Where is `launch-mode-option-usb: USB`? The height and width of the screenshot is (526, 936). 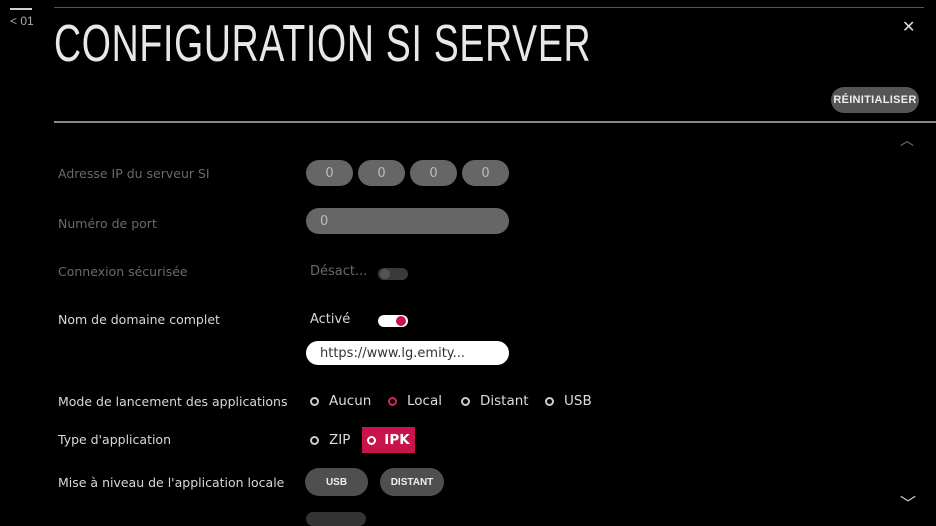 launch-mode-option-usb: USB is located at coordinates (568, 401).